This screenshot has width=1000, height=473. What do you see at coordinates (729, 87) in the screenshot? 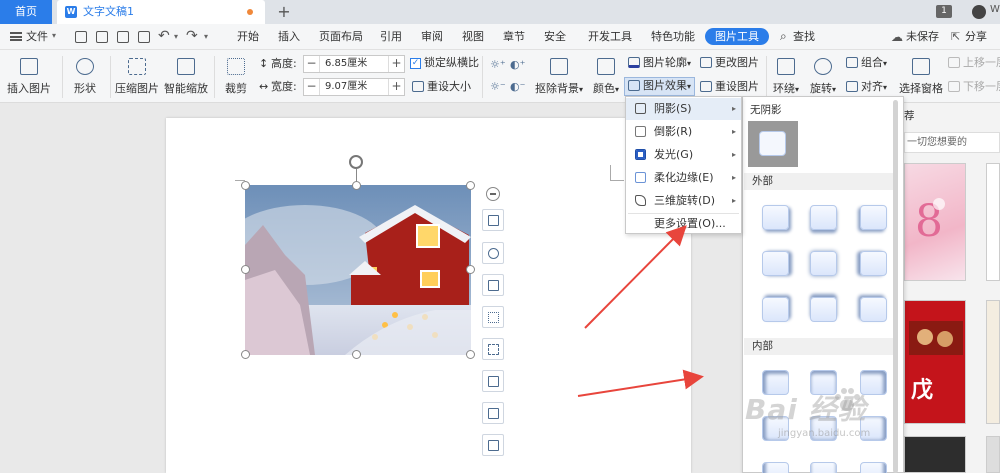
I see `reset-picture-button: 重设图片` at bounding box center [729, 87].